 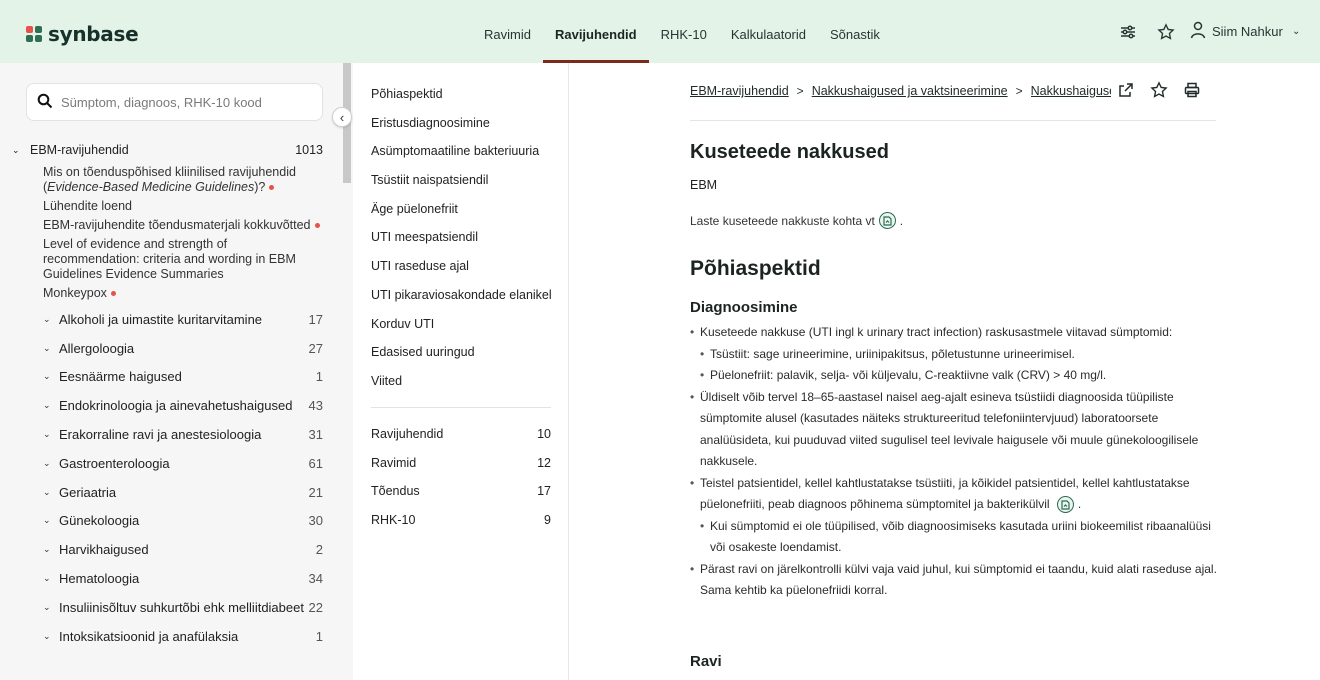 I want to click on category-item: ⌄ Allergoloogia 27, so click(x=170, y=348).